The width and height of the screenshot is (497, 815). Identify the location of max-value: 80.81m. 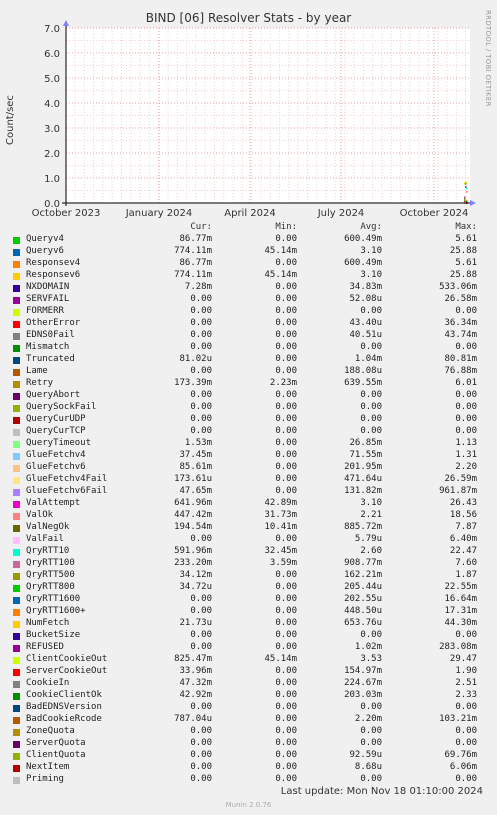
(460, 359).